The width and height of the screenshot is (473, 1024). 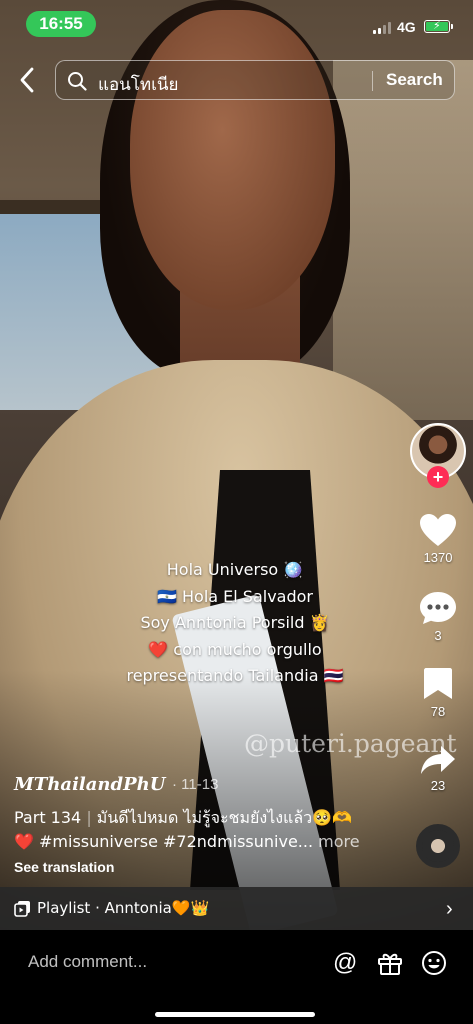 What do you see at coordinates (438, 608) in the screenshot?
I see `comment-icon` at bounding box center [438, 608].